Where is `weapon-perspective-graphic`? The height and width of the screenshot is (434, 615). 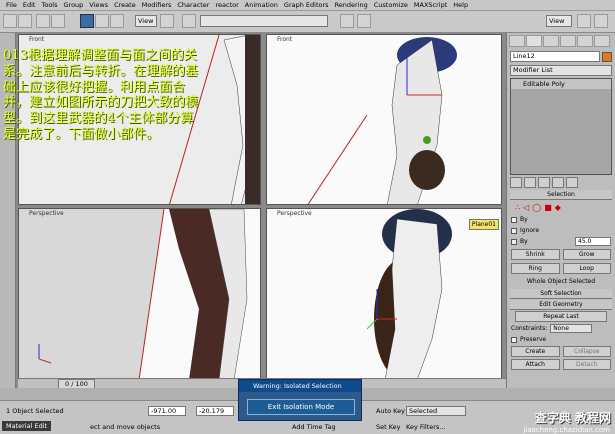 weapon-perspective-graphic is located at coordinates (409, 293).